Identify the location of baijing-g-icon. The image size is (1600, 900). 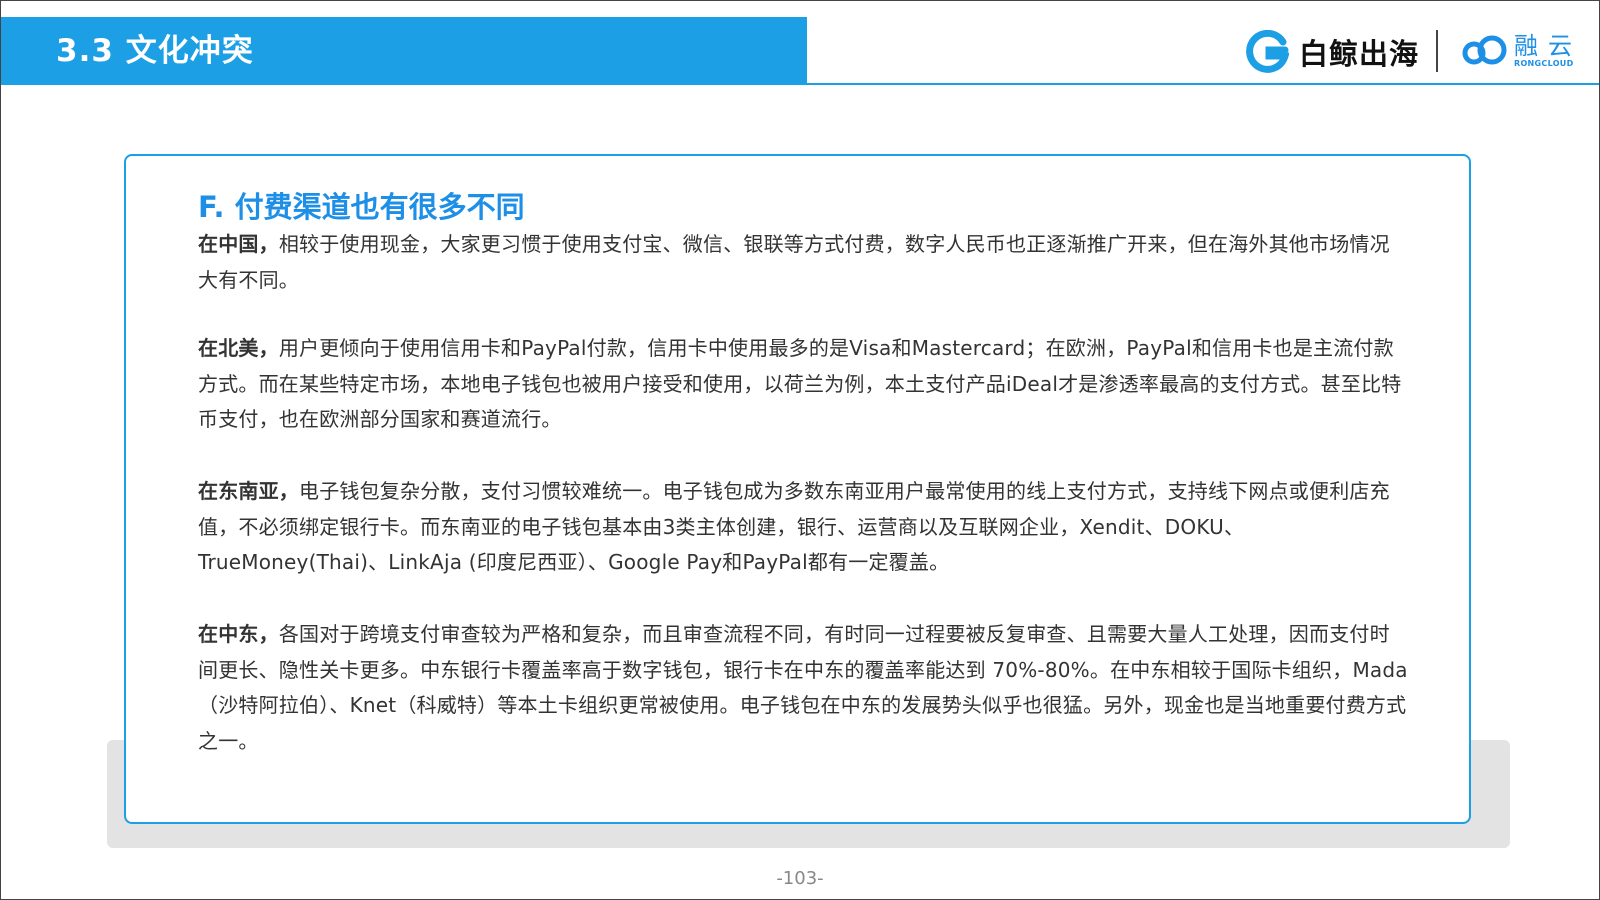
(1267, 51).